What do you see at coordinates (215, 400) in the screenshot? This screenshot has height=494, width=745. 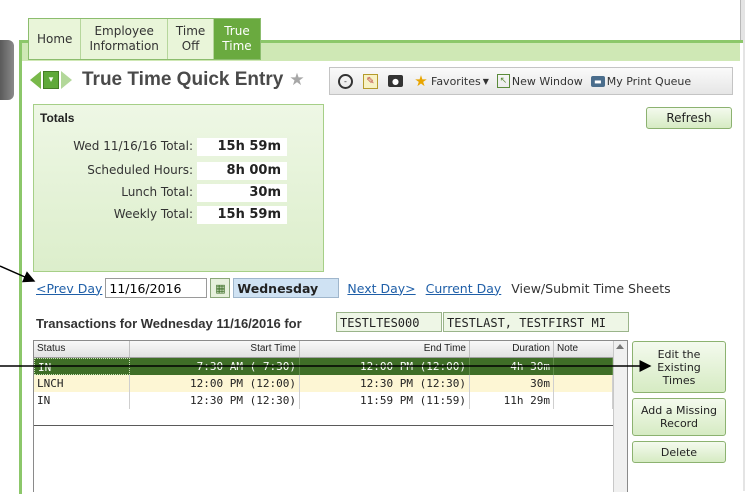 I see `cell-start-time: 12:30 PM (12:30)` at bounding box center [215, 400].